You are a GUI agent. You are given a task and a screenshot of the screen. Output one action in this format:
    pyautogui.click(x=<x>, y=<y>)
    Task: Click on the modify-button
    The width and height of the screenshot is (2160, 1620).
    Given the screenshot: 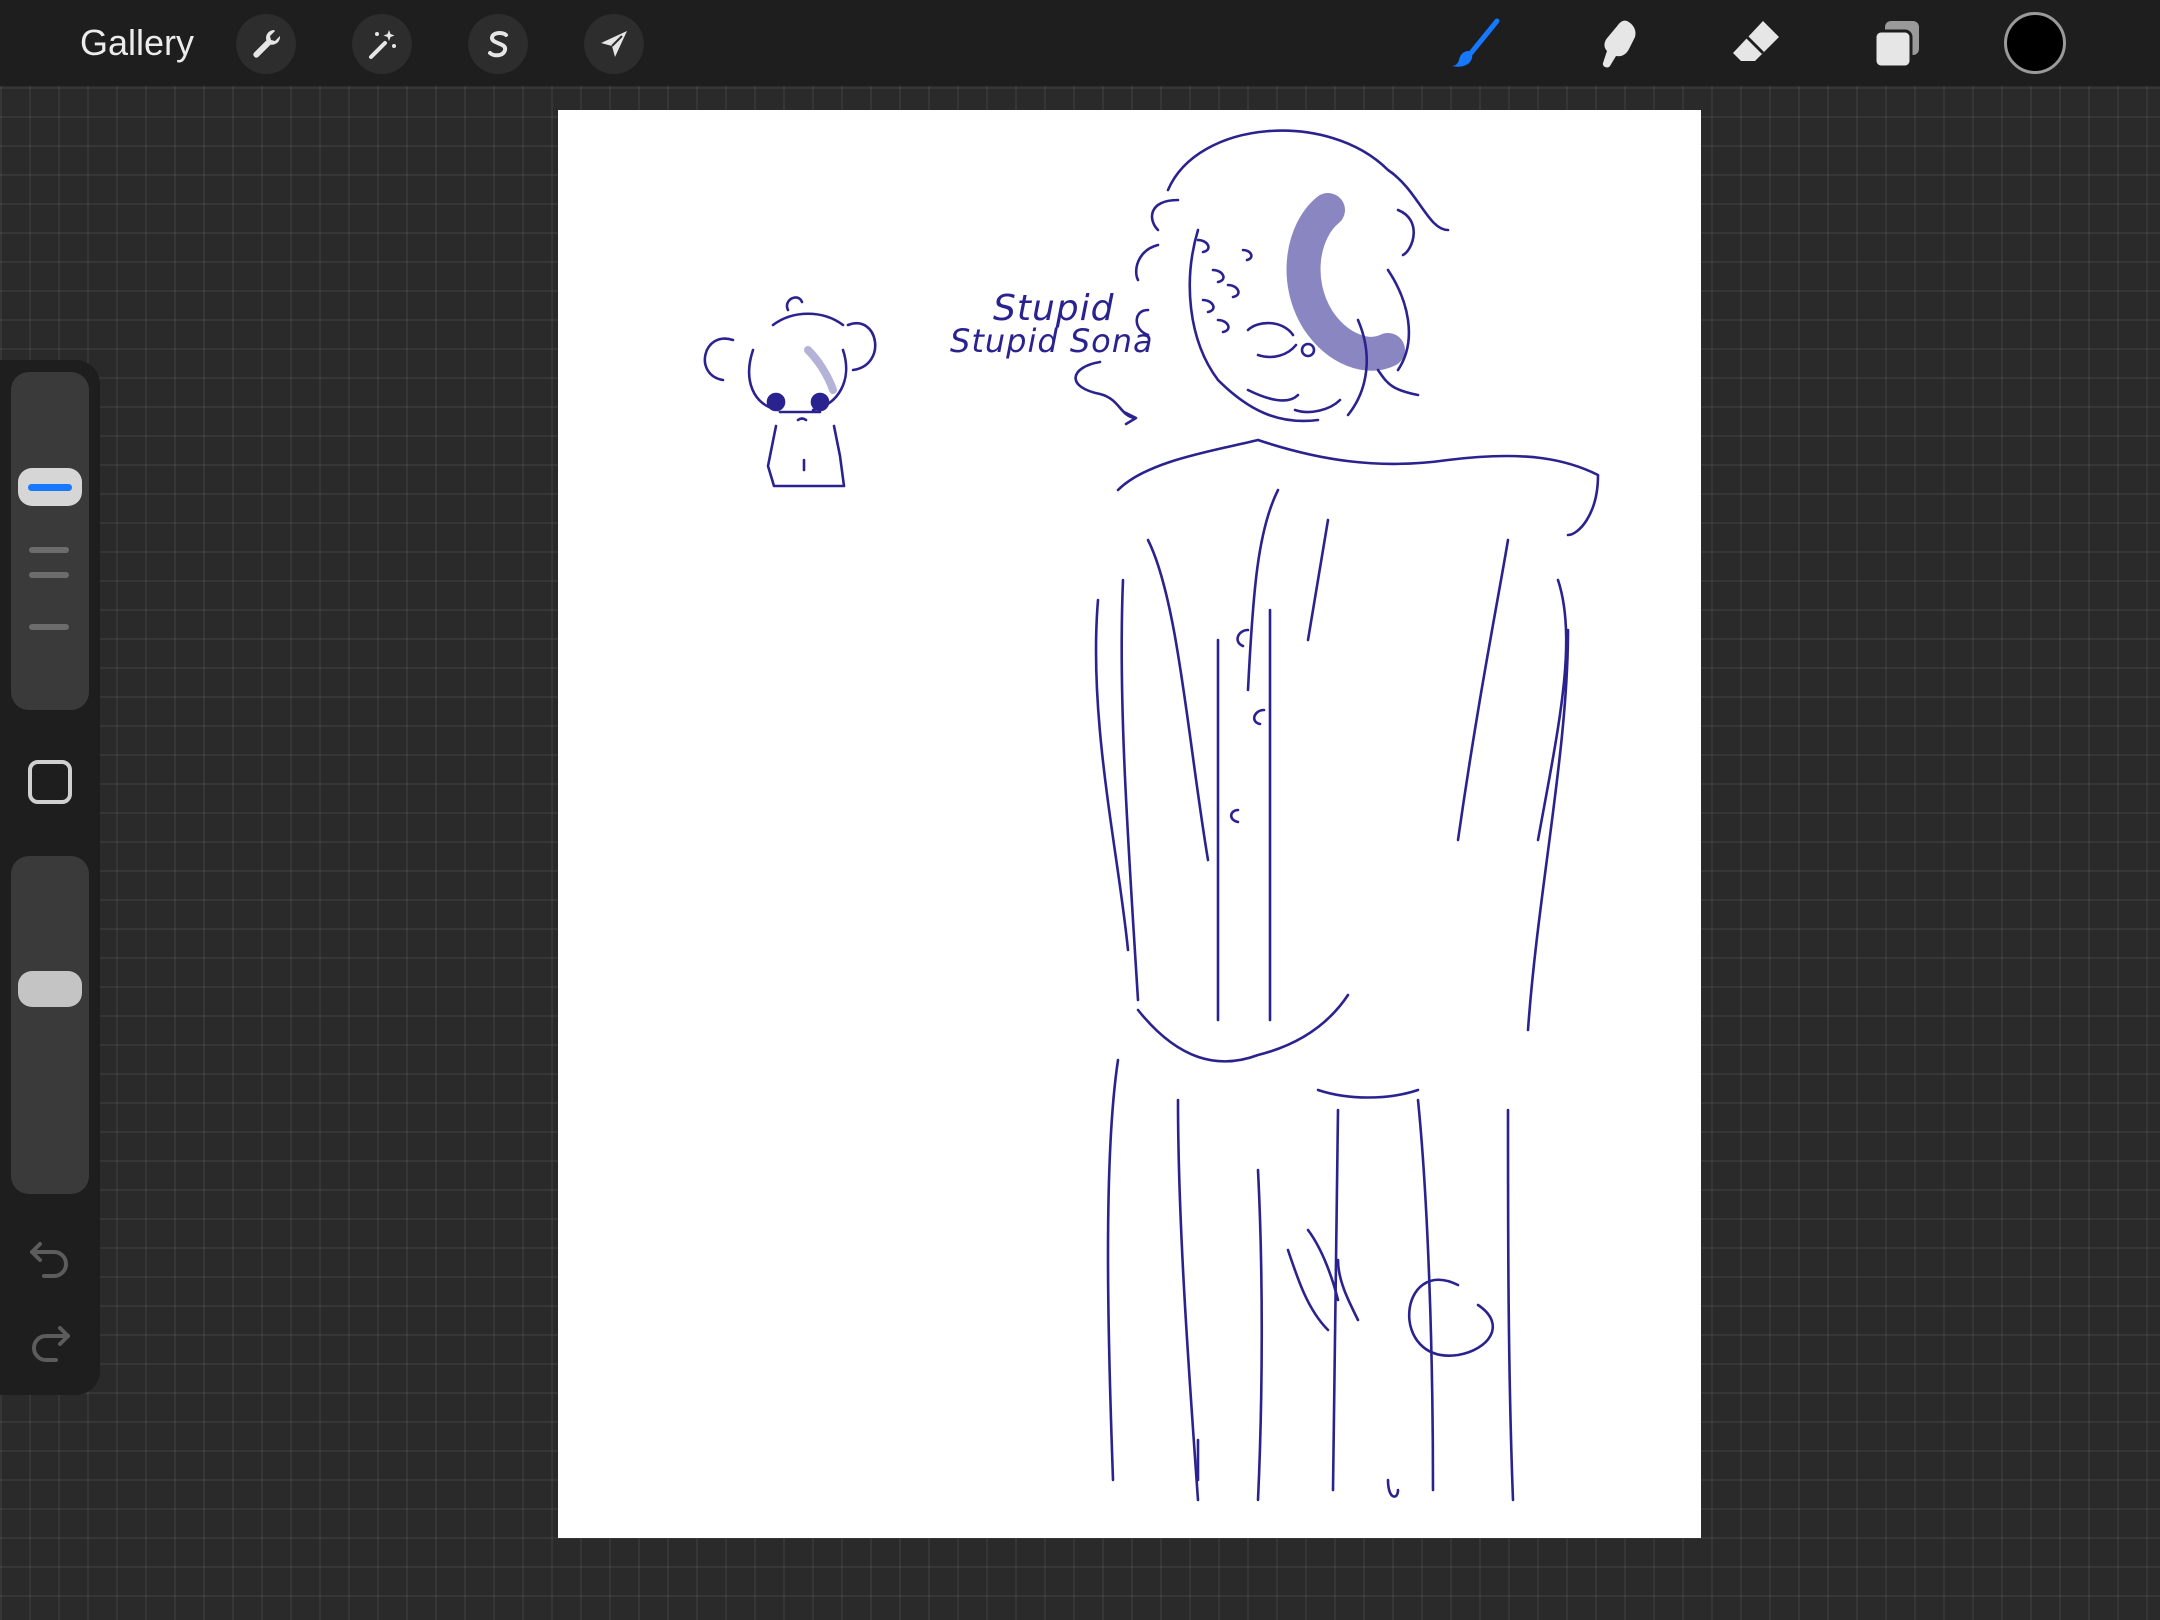 What is the action you would take?
    pyautogui.click(x=50, y=782)
    